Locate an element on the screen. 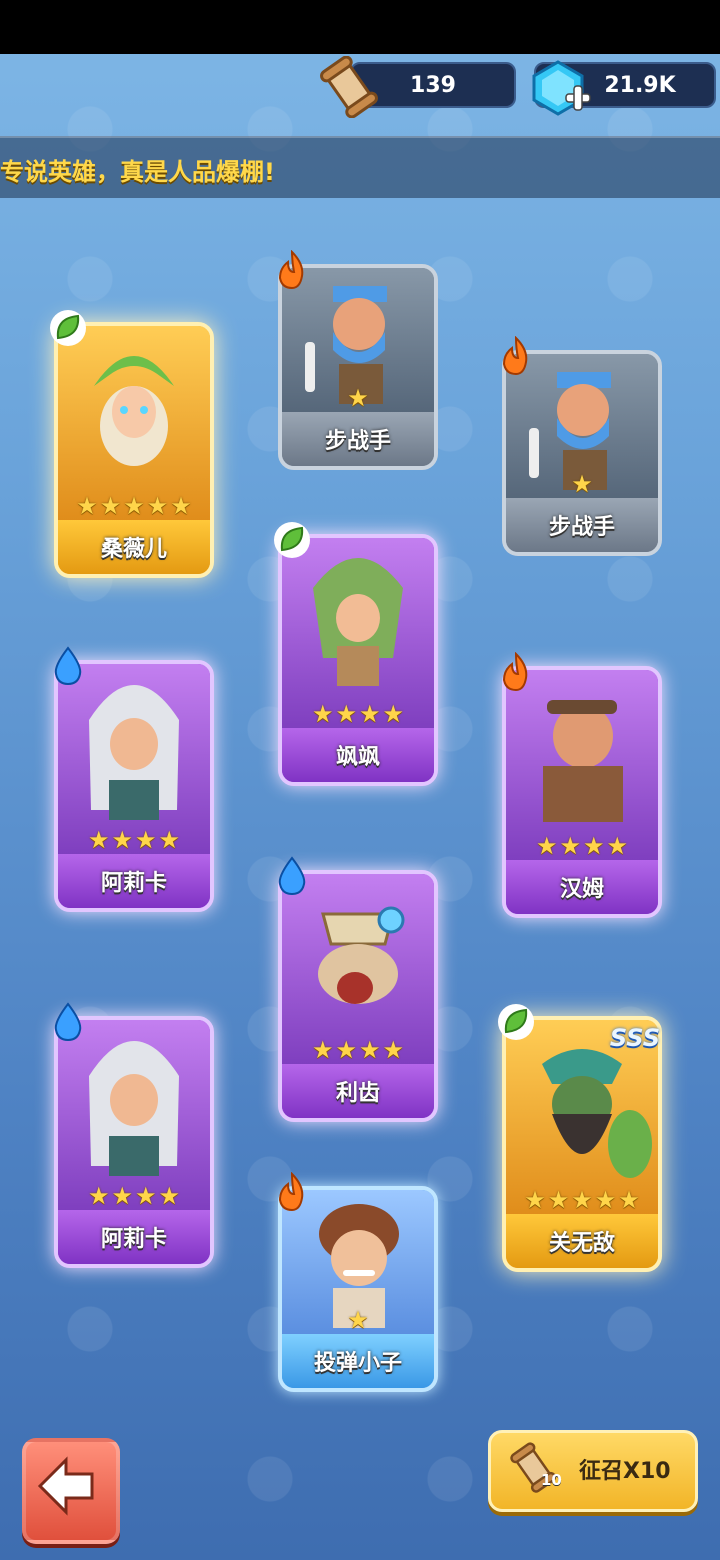  card-frame: ★ ★ ★ ★ 飒飒 is located at coordinates (358, 660).